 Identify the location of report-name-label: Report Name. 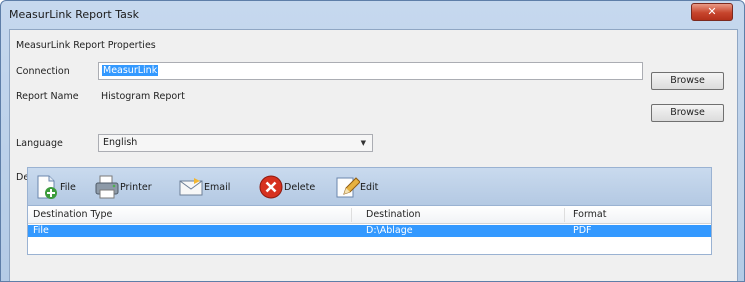
(47, 96).